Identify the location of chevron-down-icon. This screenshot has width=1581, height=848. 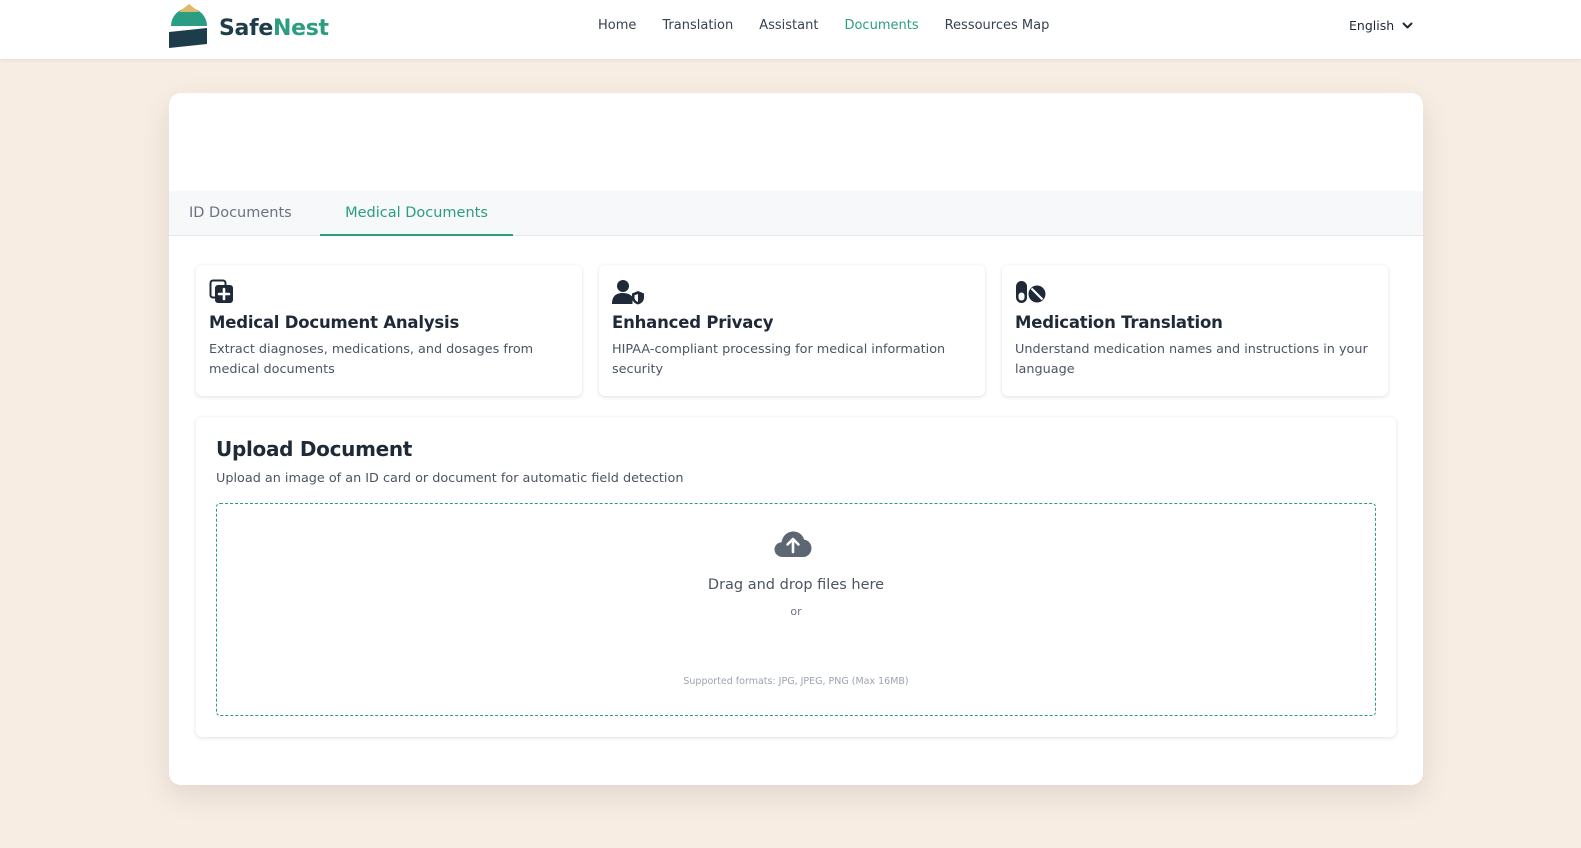
(1407, 25).